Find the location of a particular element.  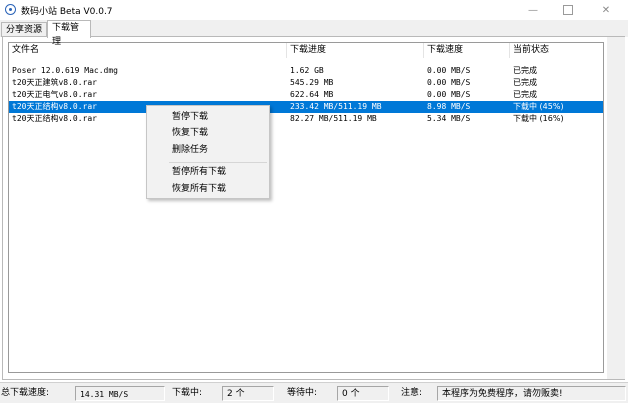

menu-item-resume-all: 恢复所有下载 is located at coordinates (199, 189).